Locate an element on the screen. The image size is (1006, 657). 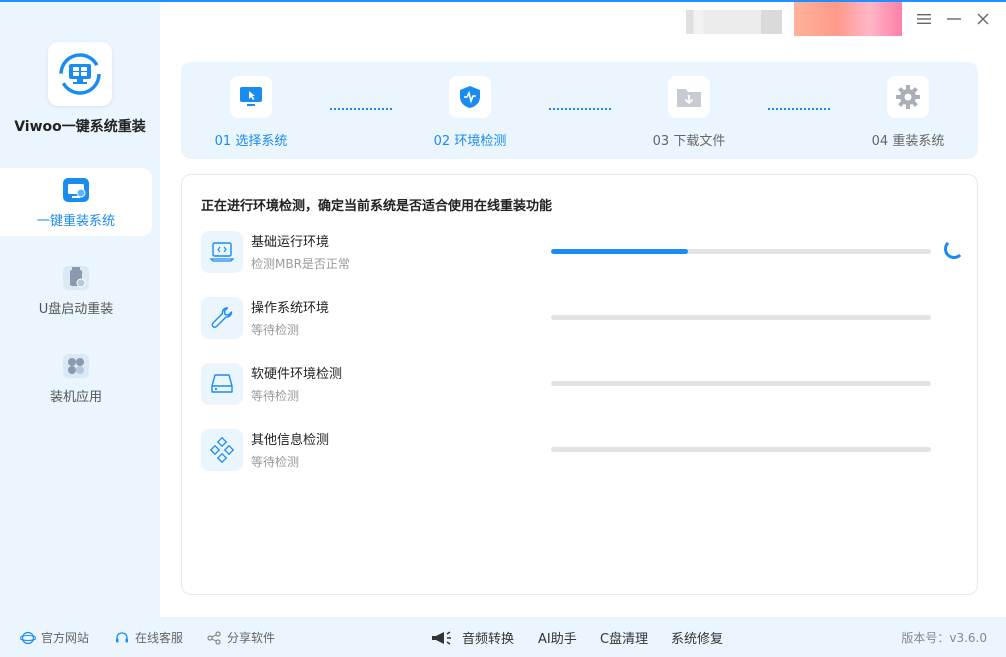
usb-drive-icon is located at coordinates (76, 278).